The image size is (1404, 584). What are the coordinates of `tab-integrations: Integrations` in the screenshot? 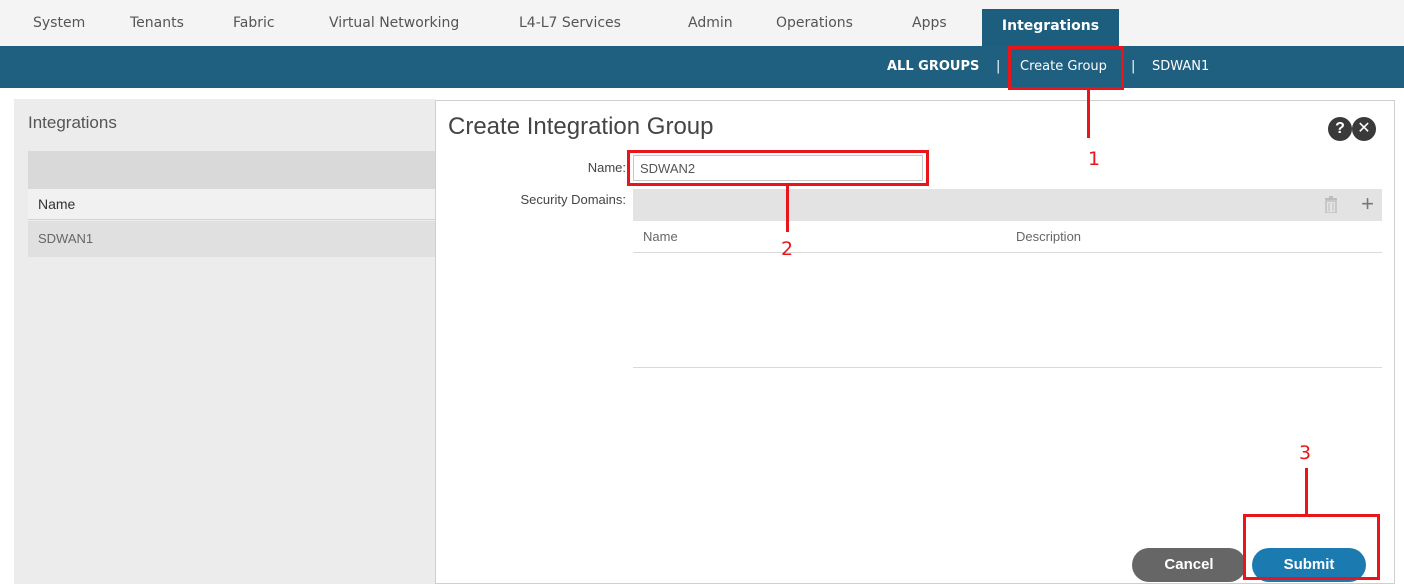 It's located at (1050, 27).